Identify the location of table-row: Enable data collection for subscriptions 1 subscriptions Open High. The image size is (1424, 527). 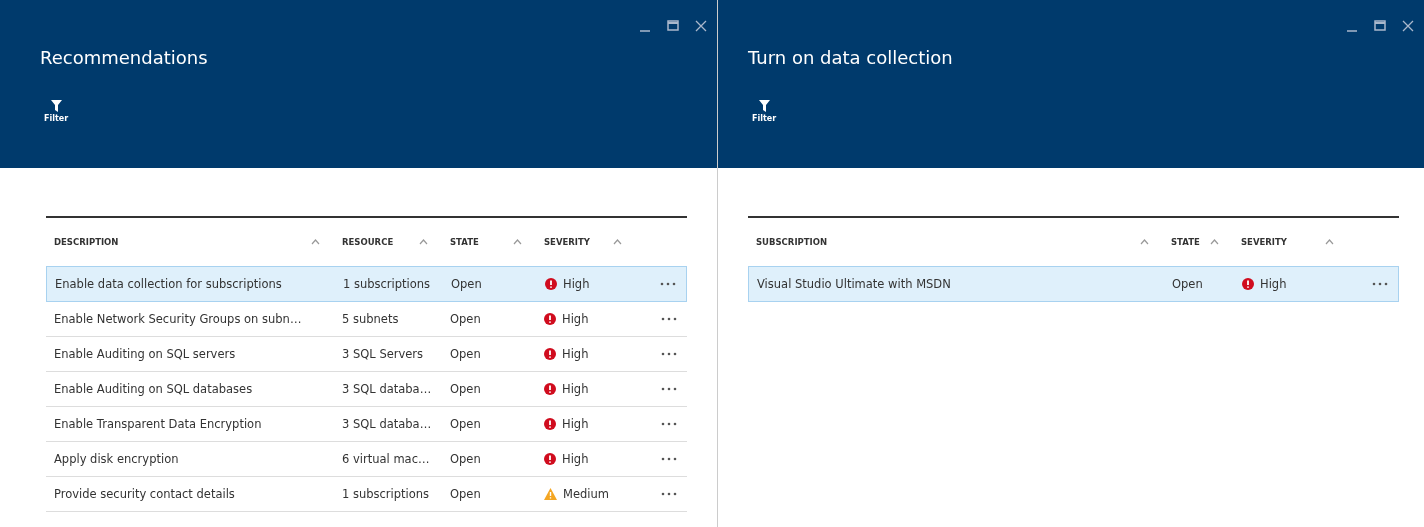
(366, 284).